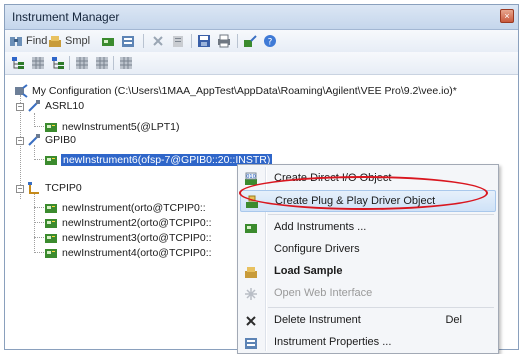  Describe the element at coordinates (37, 41) in the screenshot. I see `find-label: Find` at that location.